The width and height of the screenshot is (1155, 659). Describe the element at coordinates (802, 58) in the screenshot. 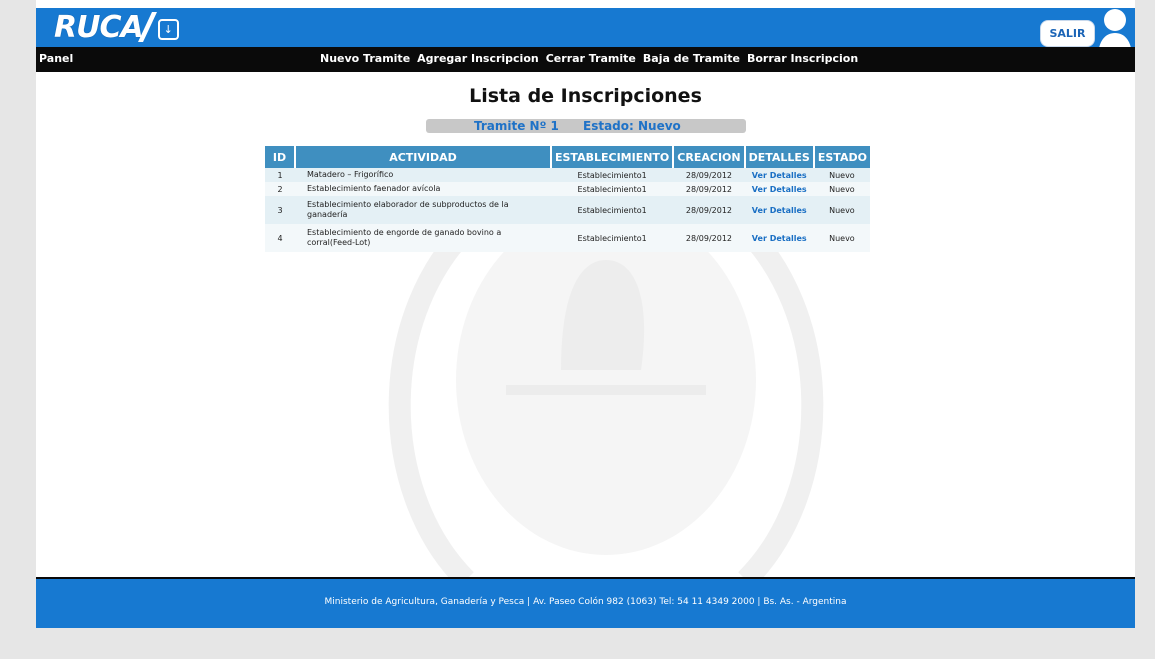

I see `nav-borrar-inscripcion: Borrar Inscripcion` at that location.